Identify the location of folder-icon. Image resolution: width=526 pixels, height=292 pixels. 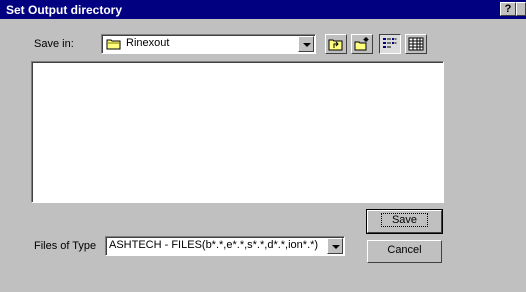
(114, 45).